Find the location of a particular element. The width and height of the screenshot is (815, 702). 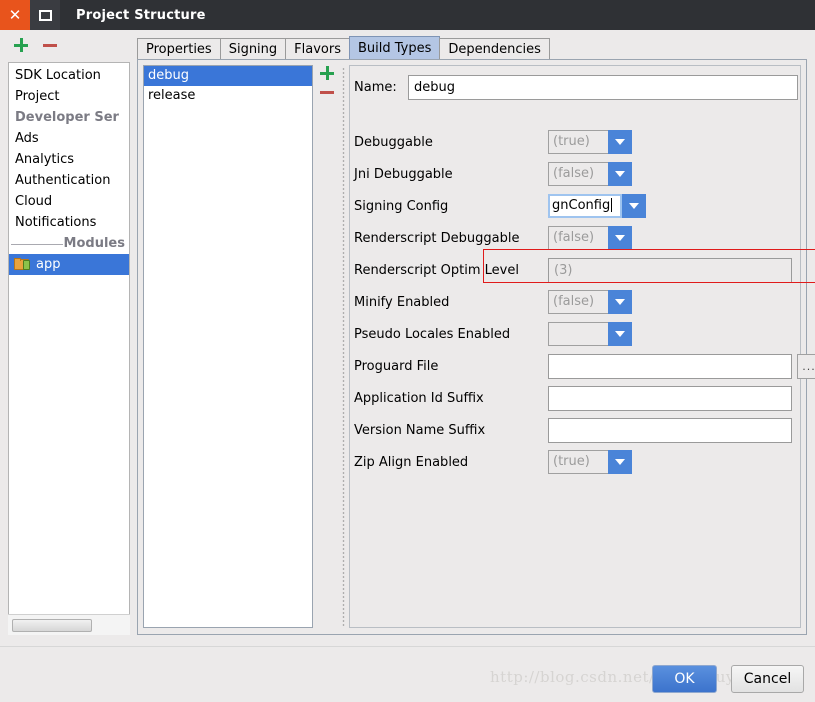

build-type-list-tools is located at coordinates (327, 80).